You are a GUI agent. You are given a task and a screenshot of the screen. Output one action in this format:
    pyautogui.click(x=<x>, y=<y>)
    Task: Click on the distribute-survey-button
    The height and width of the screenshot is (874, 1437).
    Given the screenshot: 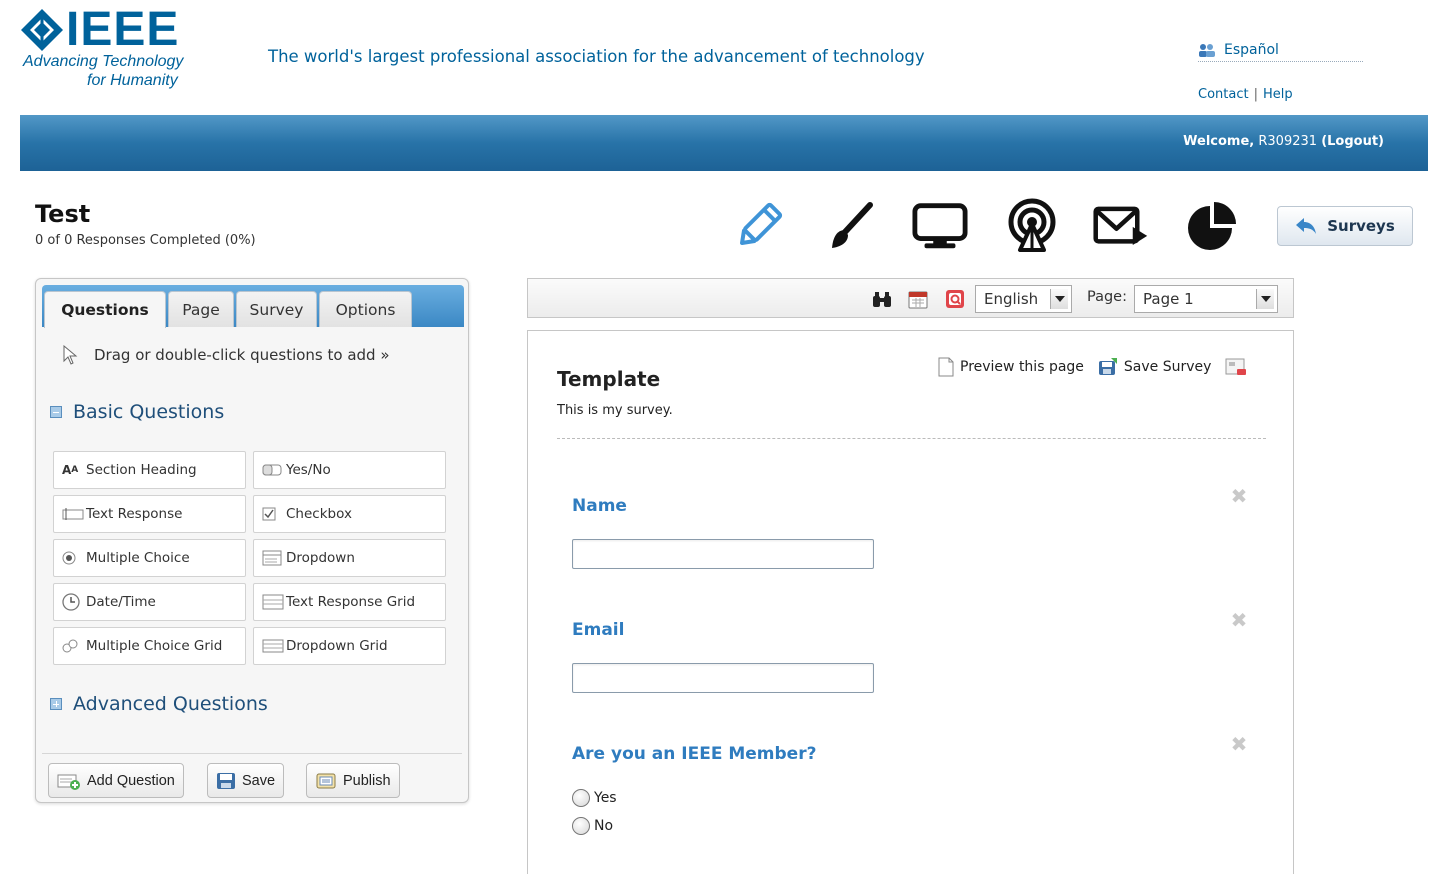 What is the action you would take?
    pyautogui.click(x=1032, y=226)
    